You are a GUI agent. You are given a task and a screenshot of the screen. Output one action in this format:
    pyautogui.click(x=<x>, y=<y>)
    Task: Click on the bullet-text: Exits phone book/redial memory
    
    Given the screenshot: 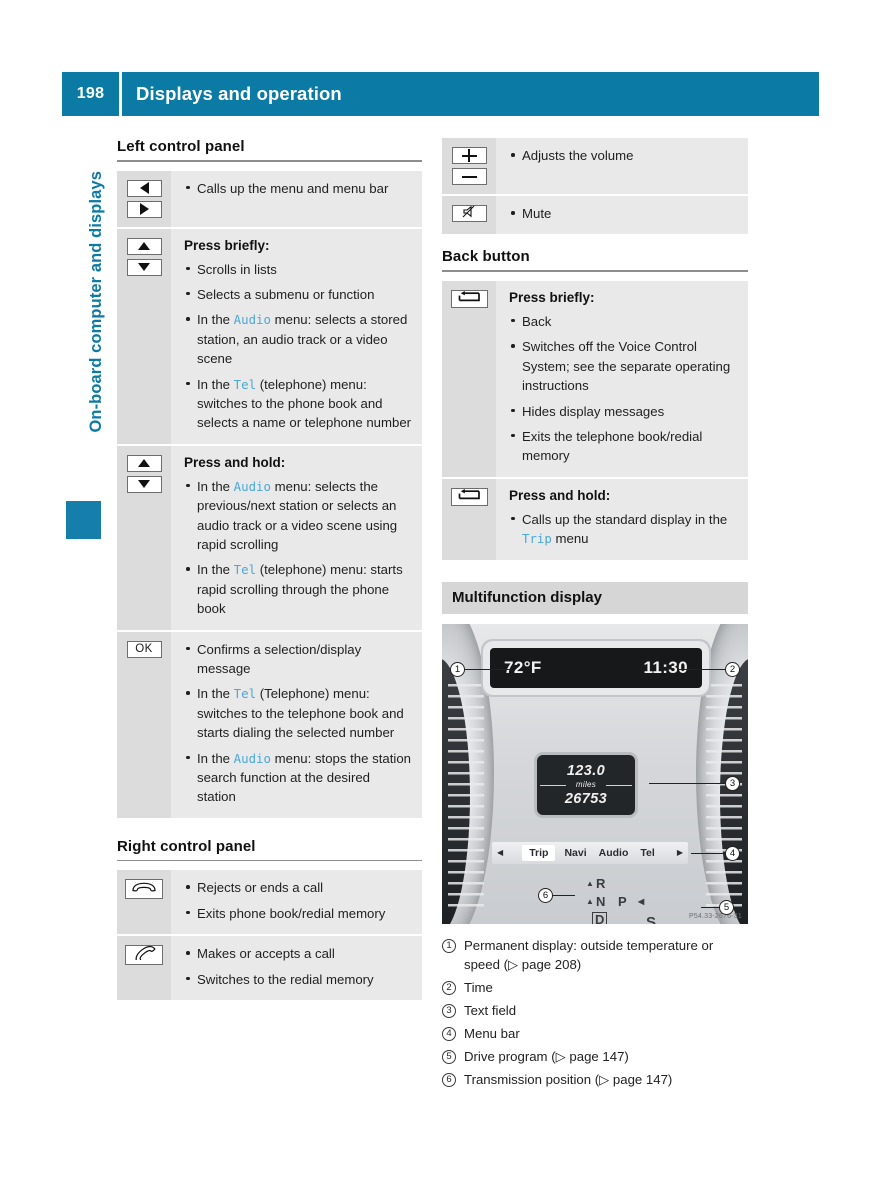 What is the action you would take?
    pyautogui.click(x=291, y=913)
    